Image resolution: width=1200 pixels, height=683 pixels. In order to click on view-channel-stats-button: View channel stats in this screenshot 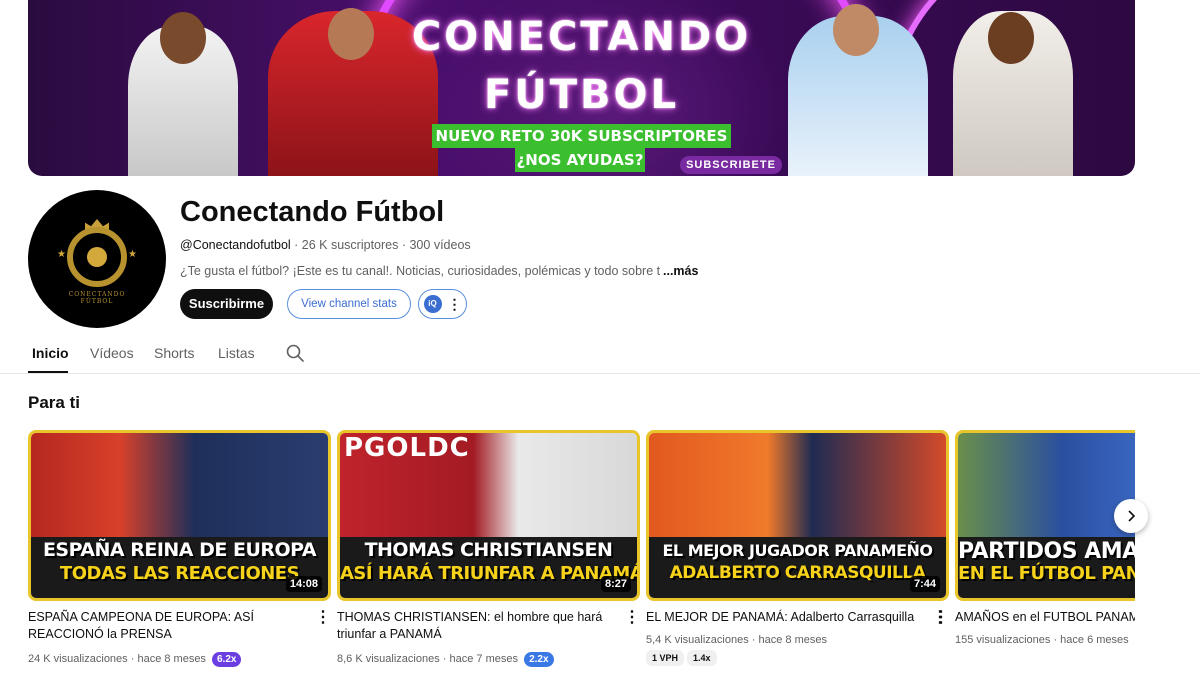, I will do `click(349, 304)`.